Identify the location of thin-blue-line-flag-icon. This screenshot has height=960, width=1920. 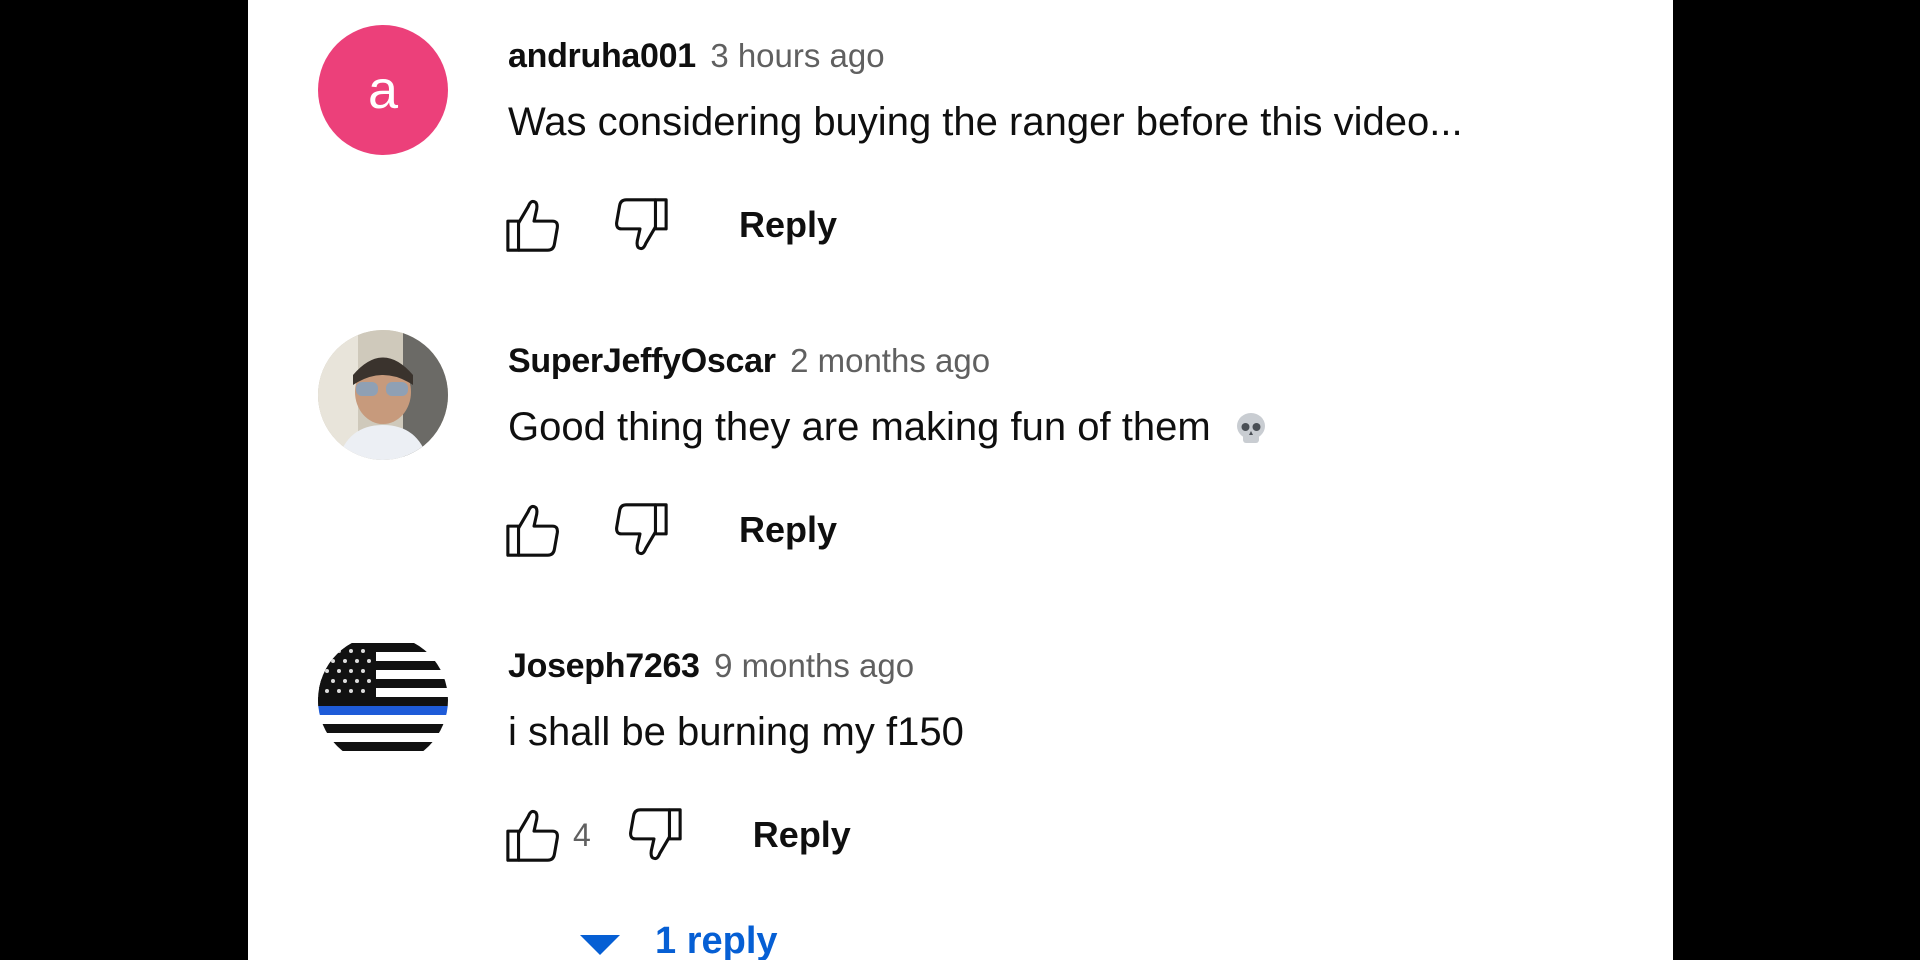
(383, 700).